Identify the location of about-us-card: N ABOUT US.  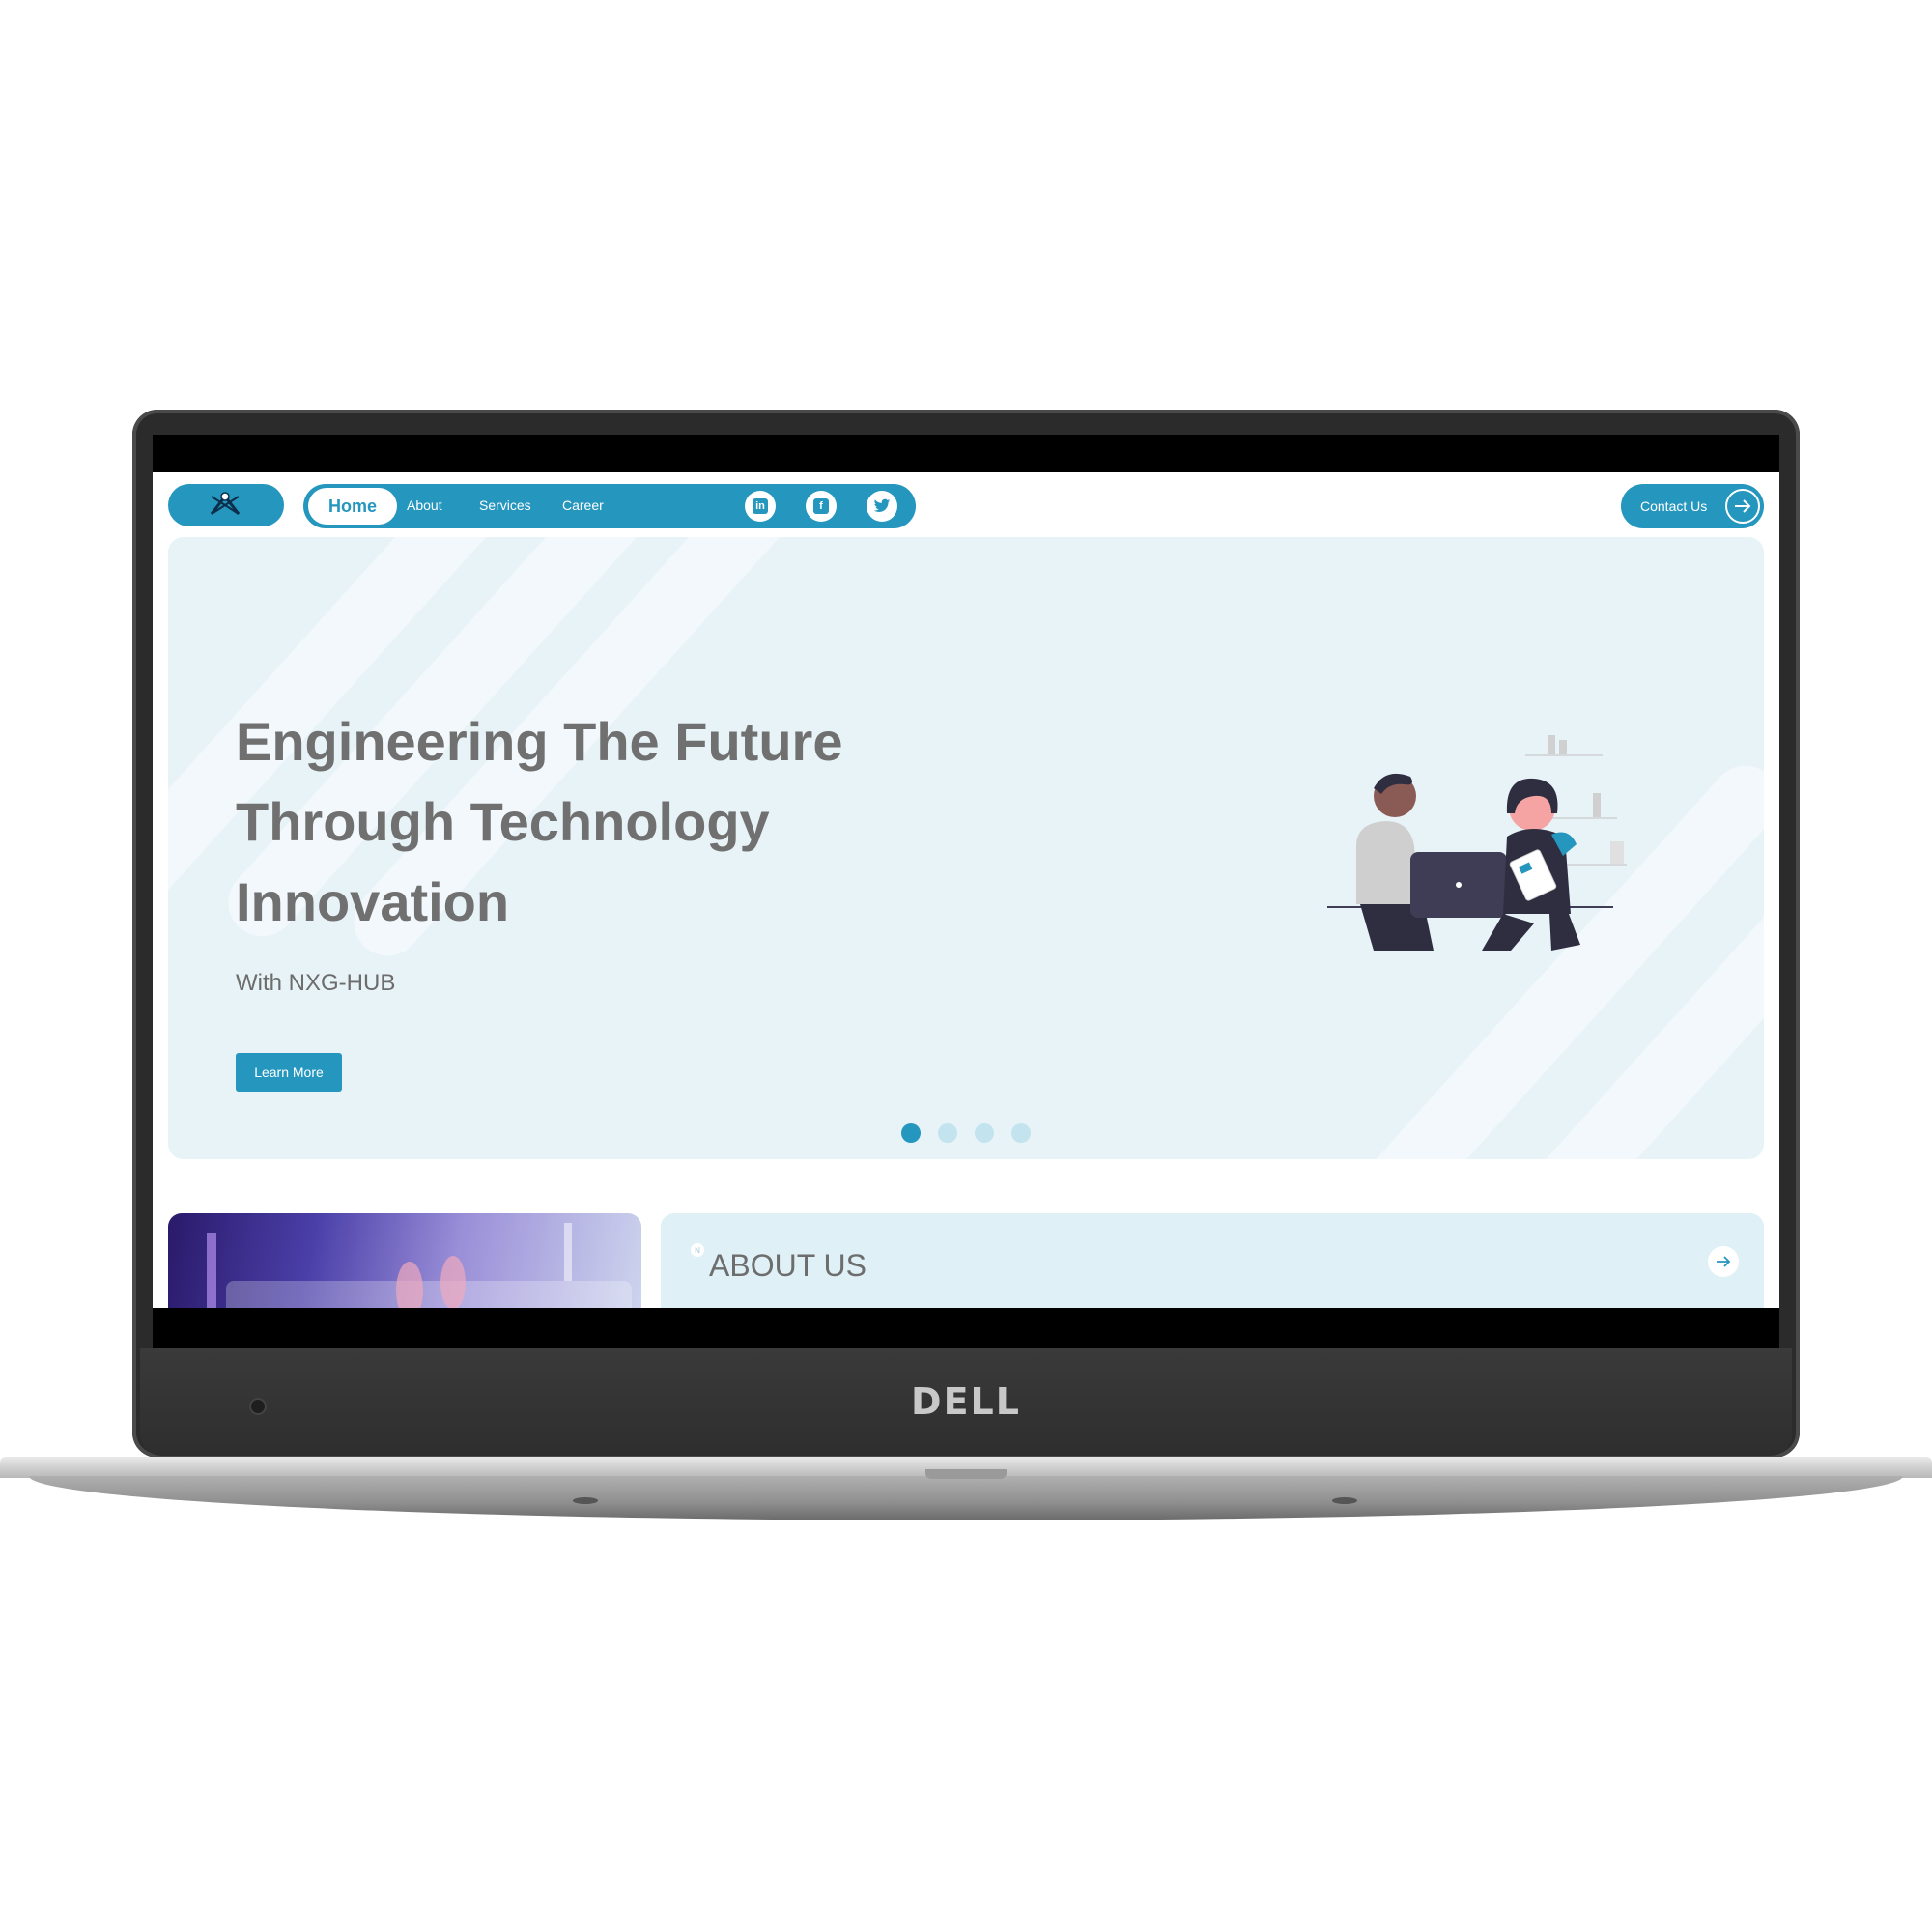
(1212, 1260).